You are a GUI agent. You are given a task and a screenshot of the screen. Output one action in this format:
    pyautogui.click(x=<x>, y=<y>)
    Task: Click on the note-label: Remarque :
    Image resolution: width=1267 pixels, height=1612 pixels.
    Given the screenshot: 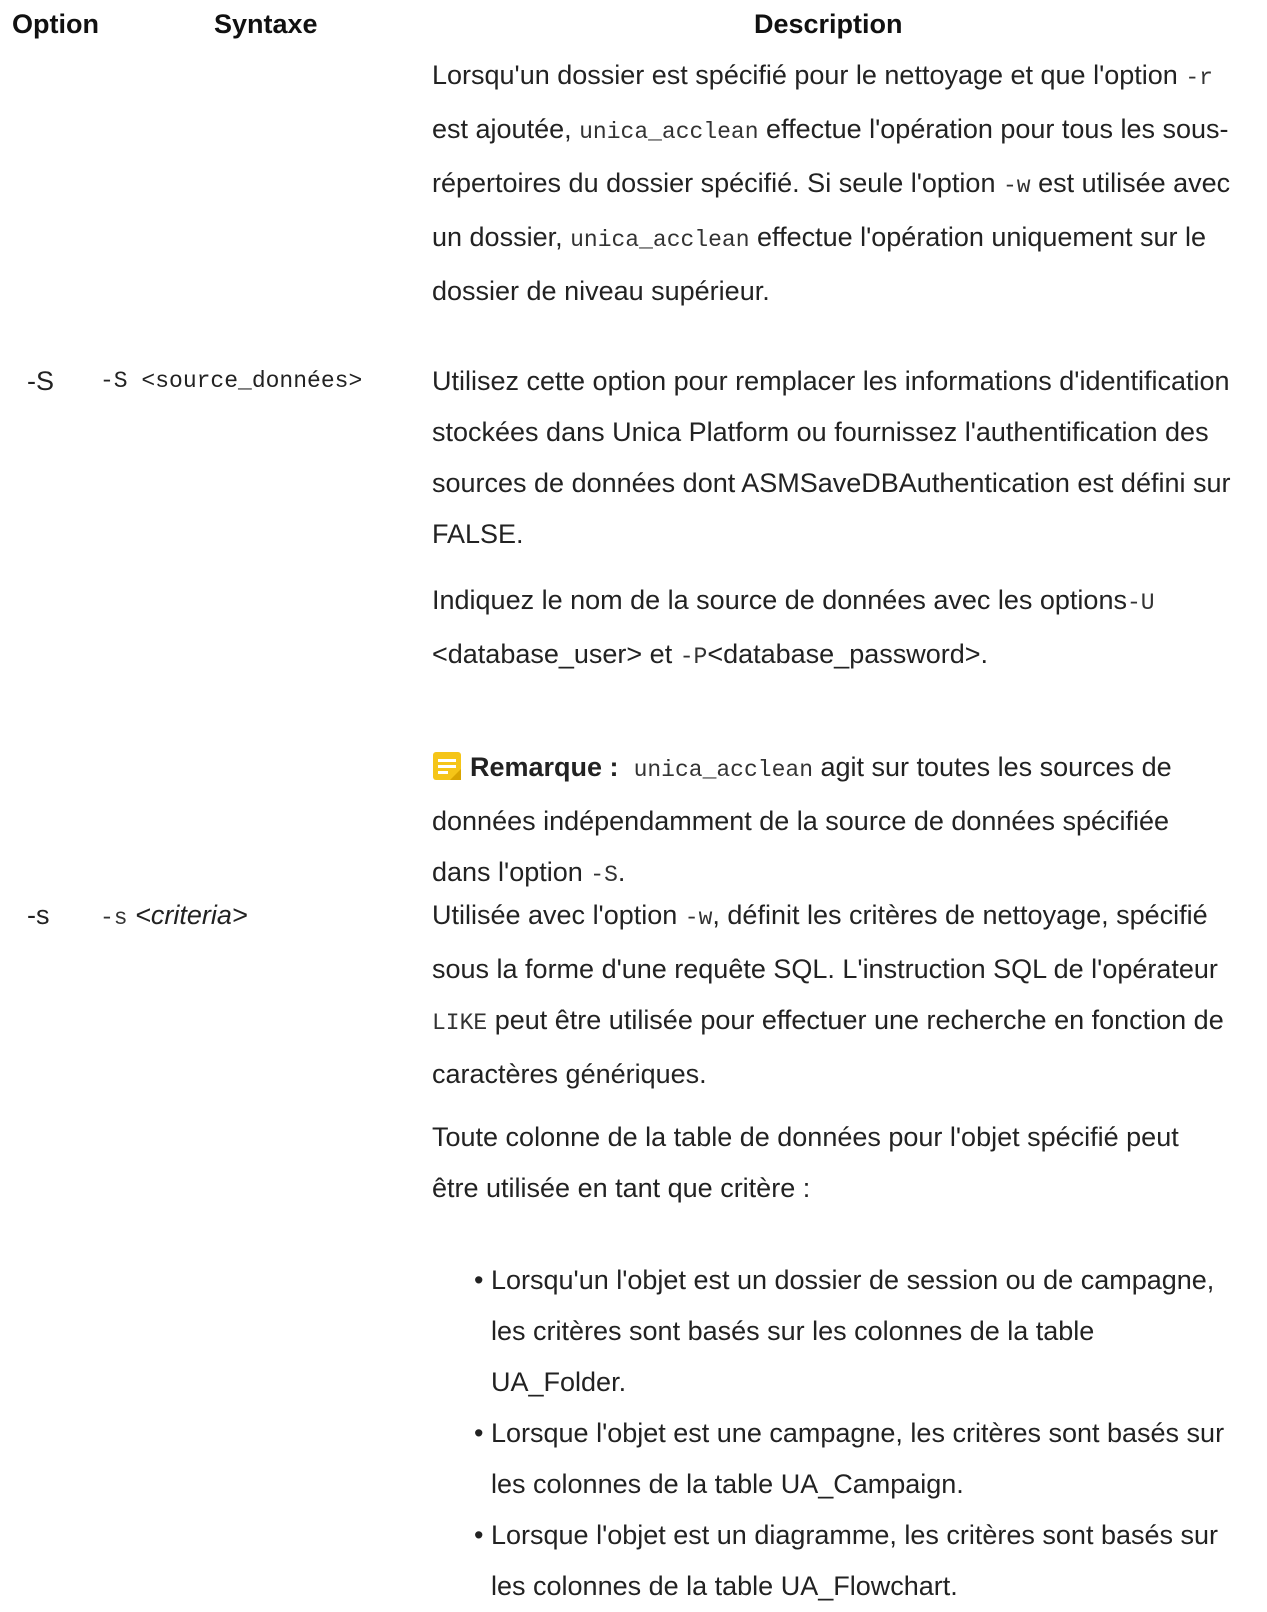 What is the action you would take?
    pyautogui.click(x=544, y=767)
    